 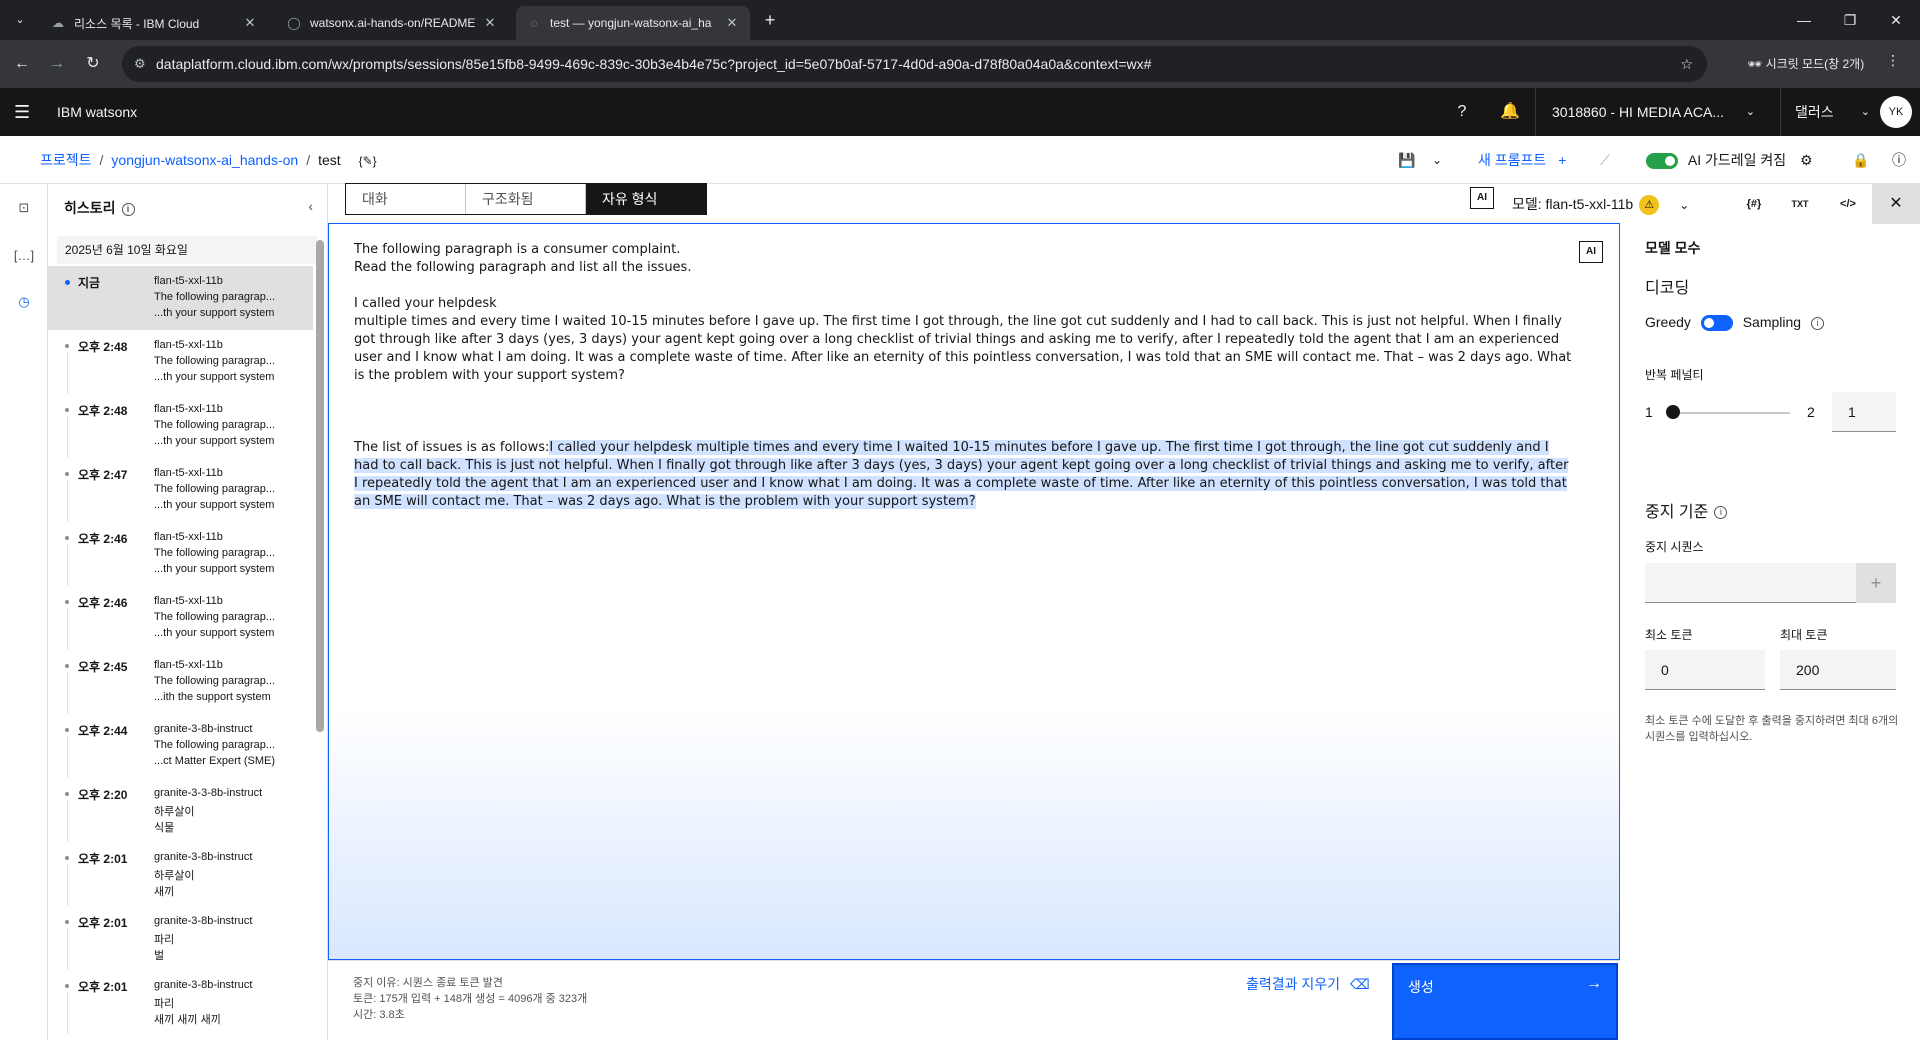 What do you see at coordinates (1686, 64) in the screenshot?
I see `bookmark-star-icon: ☆` at bounding box center [1686, 64].